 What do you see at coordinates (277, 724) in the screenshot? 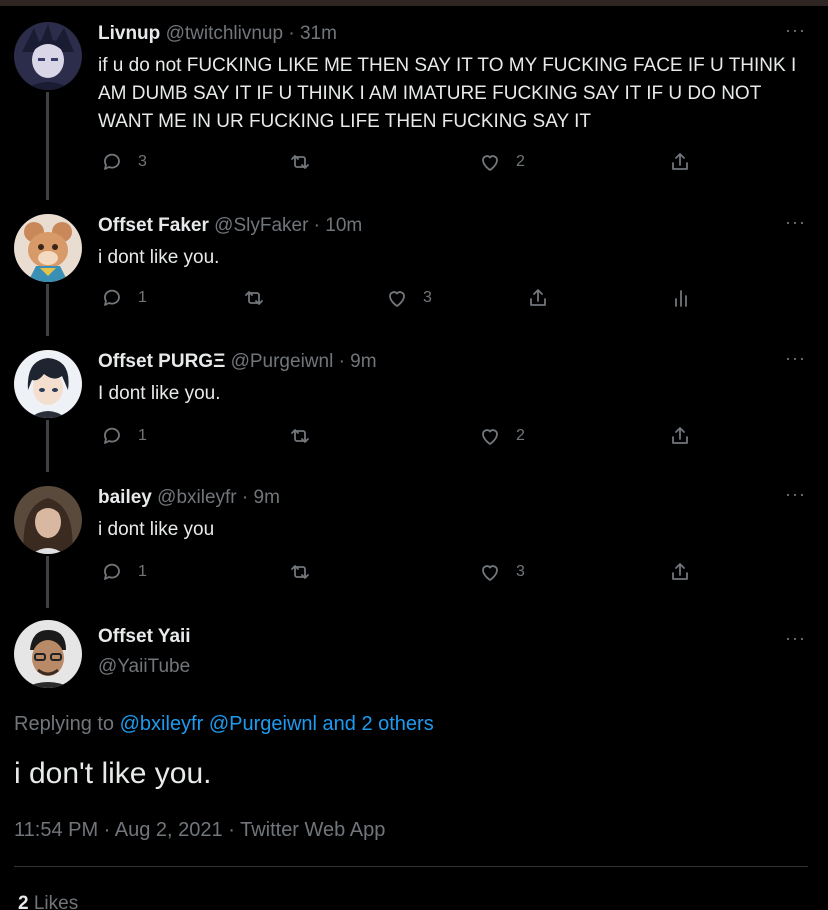
I see `replying-links: @bxileyfr @Purgeiwnl and 2 others` at bounding box center [277, 724].